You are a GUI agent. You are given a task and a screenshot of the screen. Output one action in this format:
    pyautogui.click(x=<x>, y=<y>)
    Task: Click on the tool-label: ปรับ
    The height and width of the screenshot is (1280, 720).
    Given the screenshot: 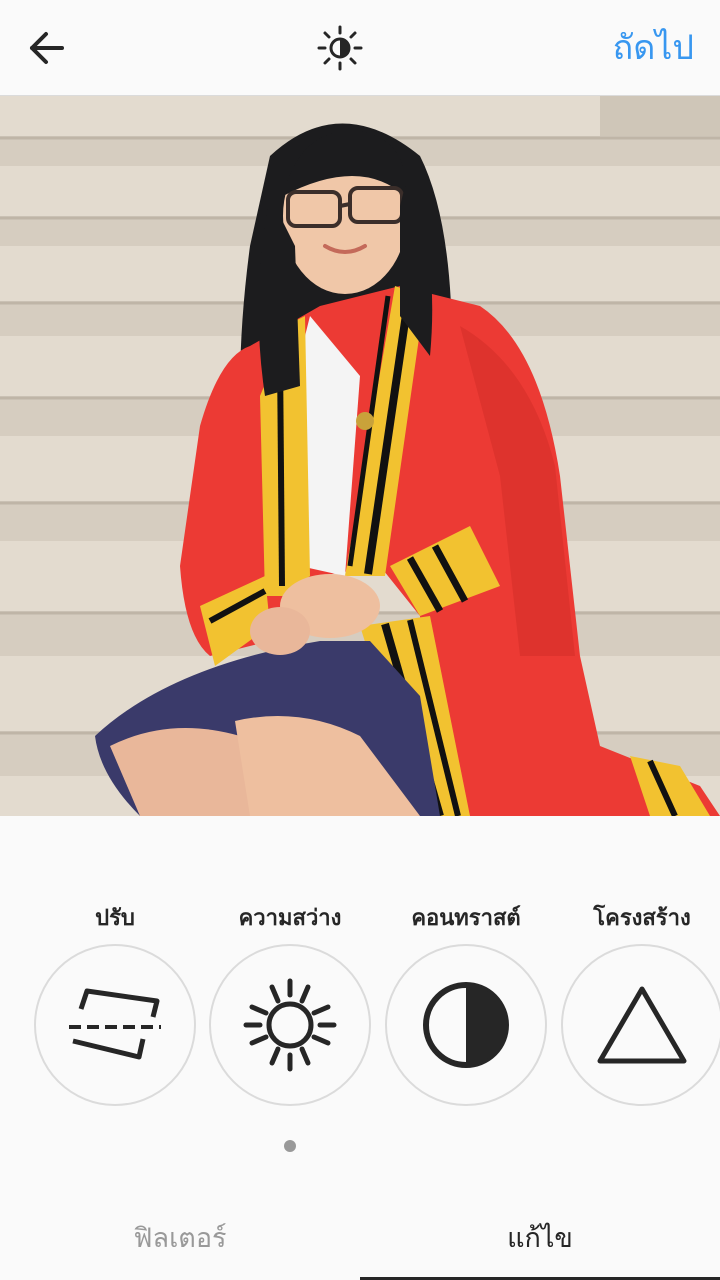 What is the action you would take?
    pyautogui.click(x=115, y=918)
    